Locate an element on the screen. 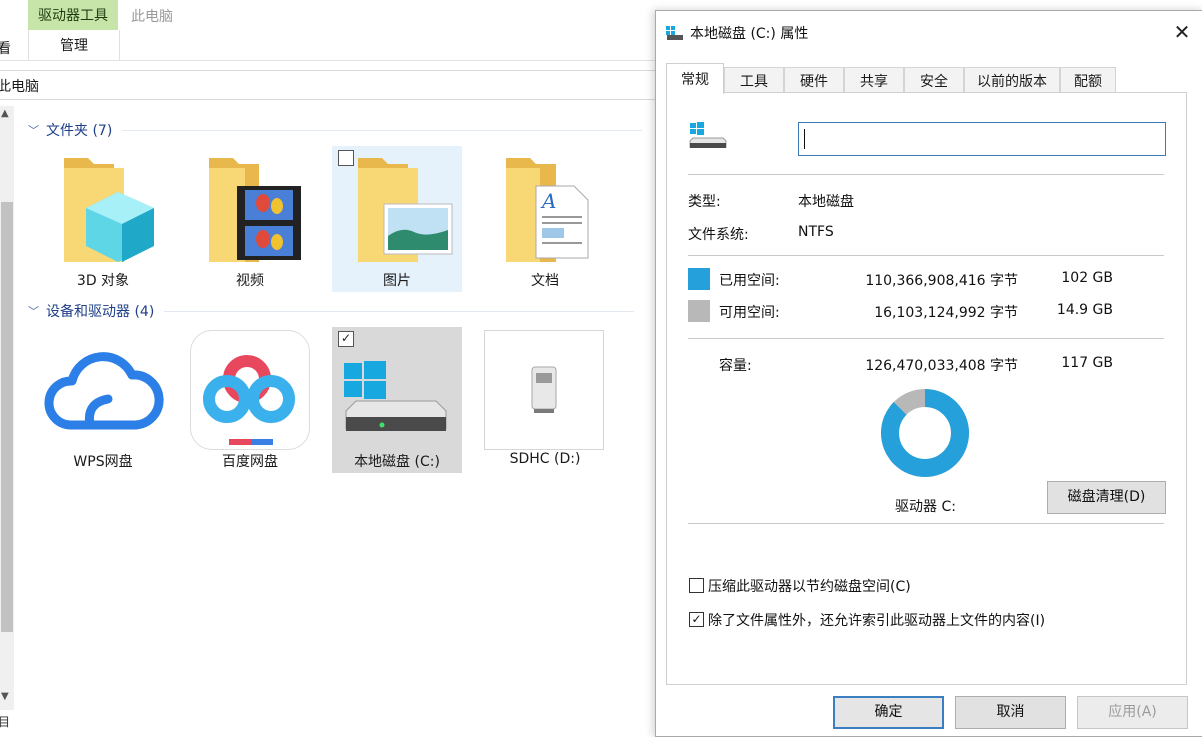 The image size is (1202, 737). device-label: 百度网盘 is located at coordinates (250, 462).